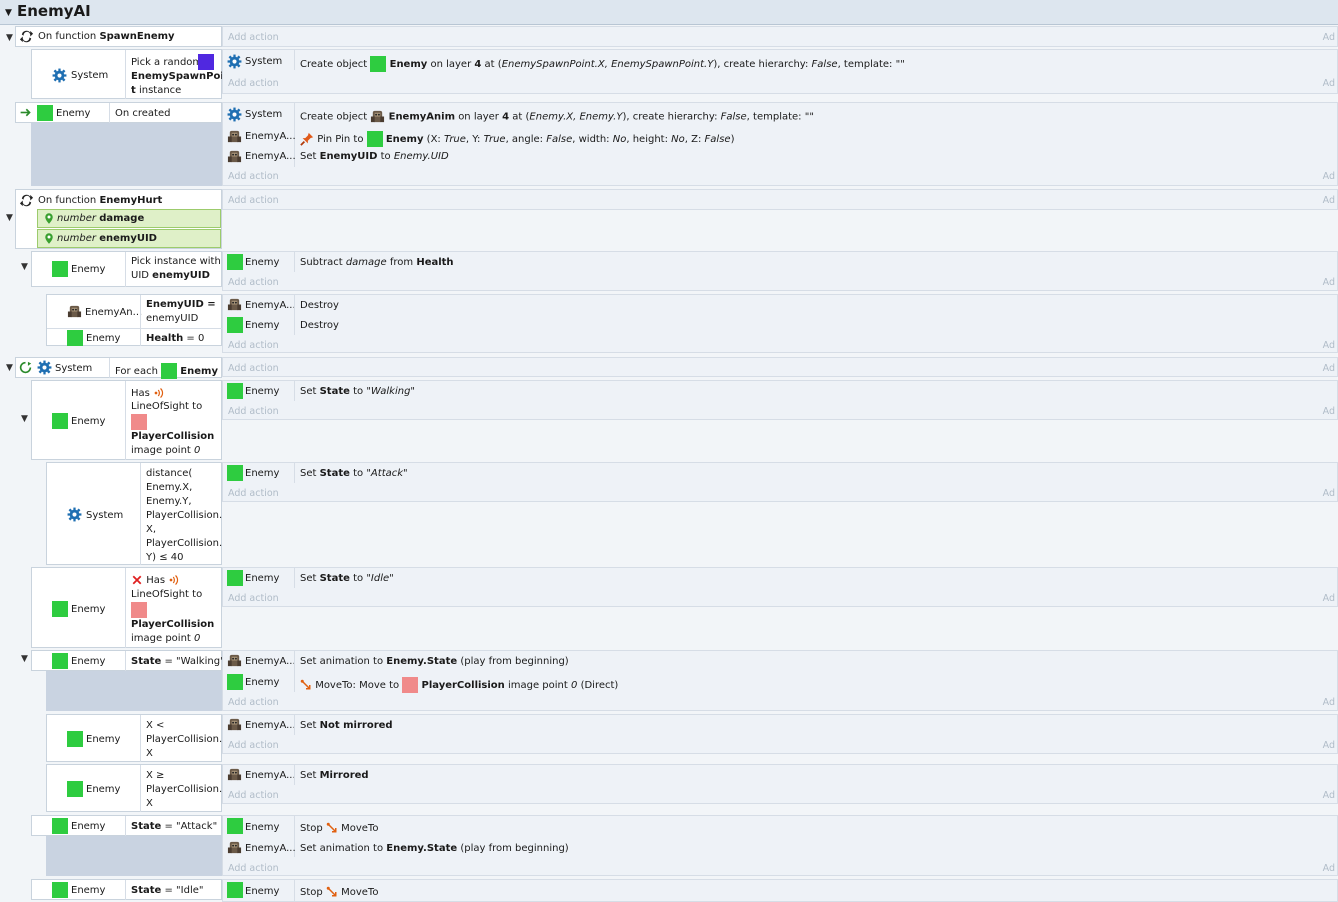 This screenshot has height=902, width=1338. What do you see at coordinates (197, 450) in the screenshot?
I see `condition-value: 0` at bounding box center [197, 450].